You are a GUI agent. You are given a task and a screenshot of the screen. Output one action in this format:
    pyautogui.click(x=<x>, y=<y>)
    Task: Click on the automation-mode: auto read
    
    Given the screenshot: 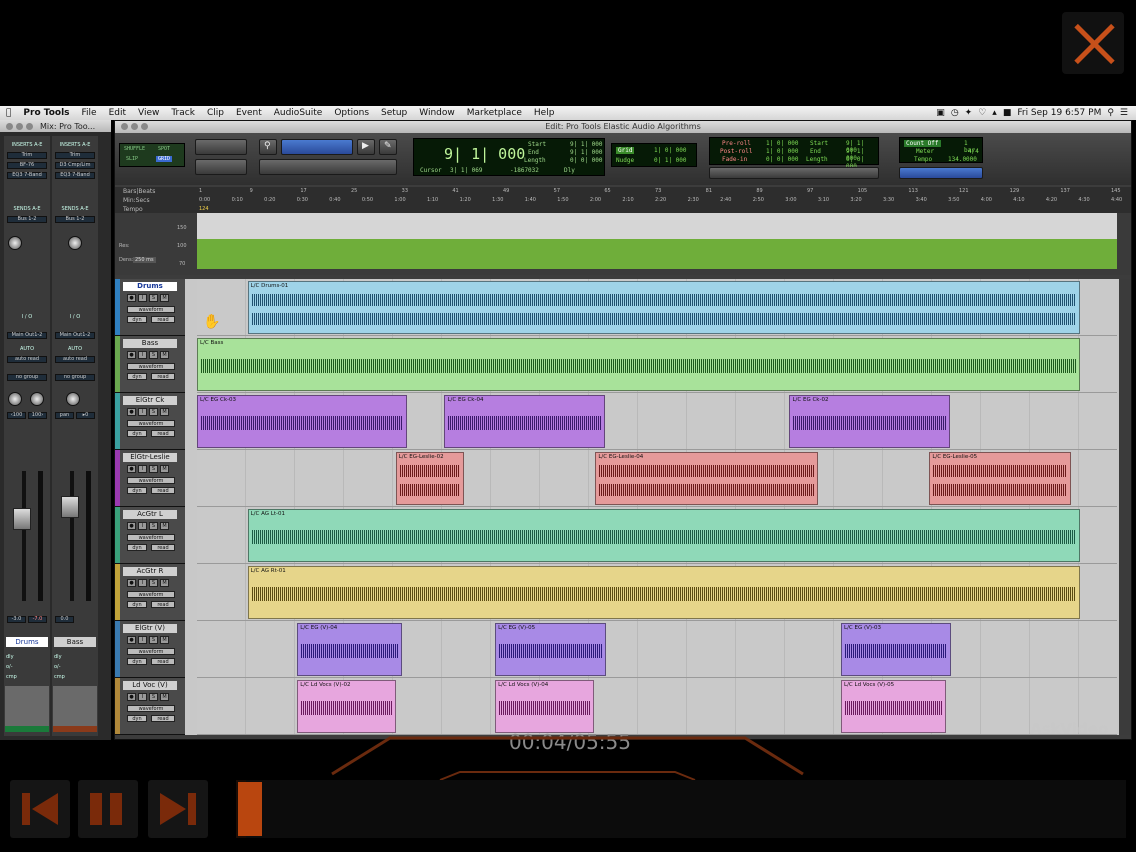 What is the action you would take?
    pyautogui.click(x=27, y=359)
    